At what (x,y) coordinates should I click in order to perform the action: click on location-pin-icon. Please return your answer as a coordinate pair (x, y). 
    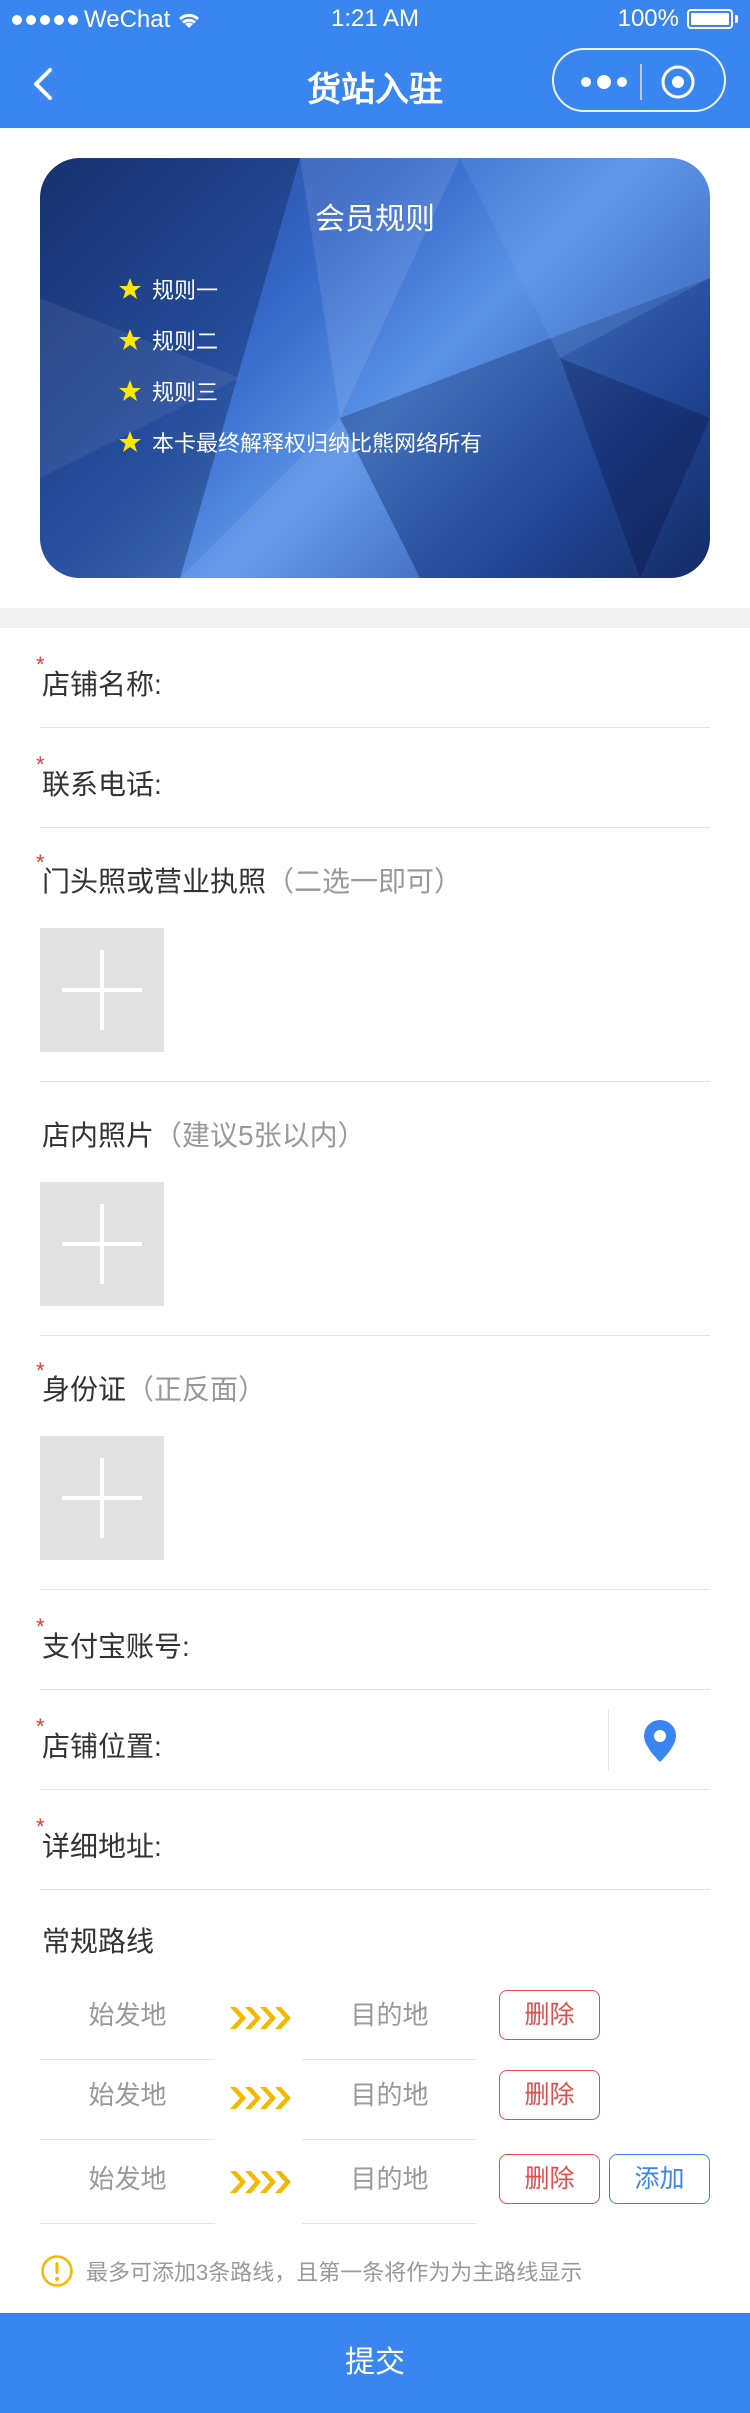
    Looking at the image, I should click on (660, 1741).